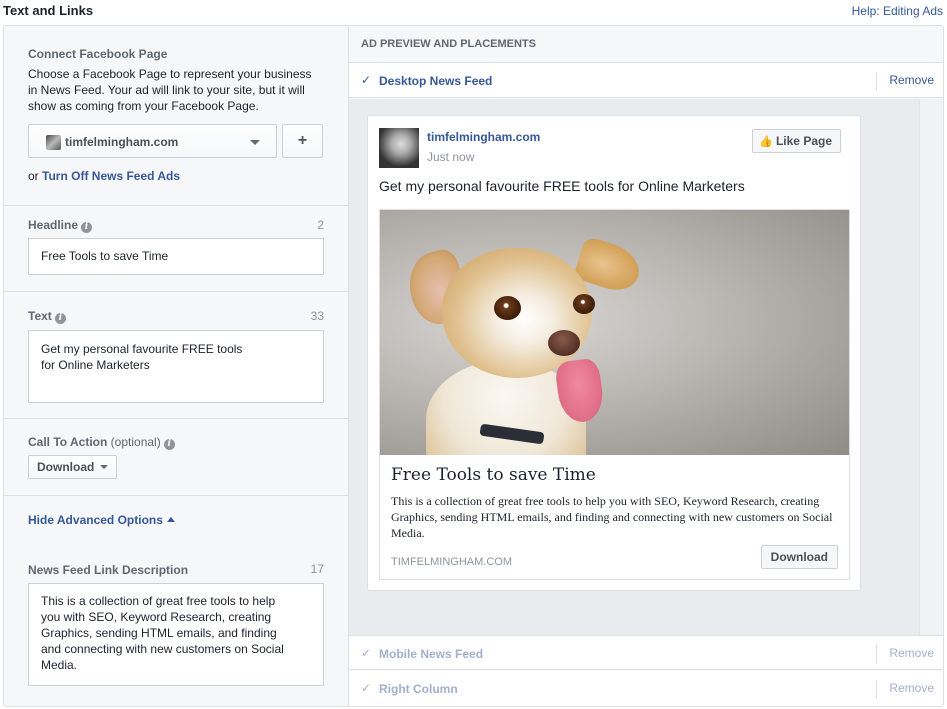  Describe the element at coordinates (897, 11) in the screenshot. I see `help-editing-ads-link: Help: Editing Ads` at that location.